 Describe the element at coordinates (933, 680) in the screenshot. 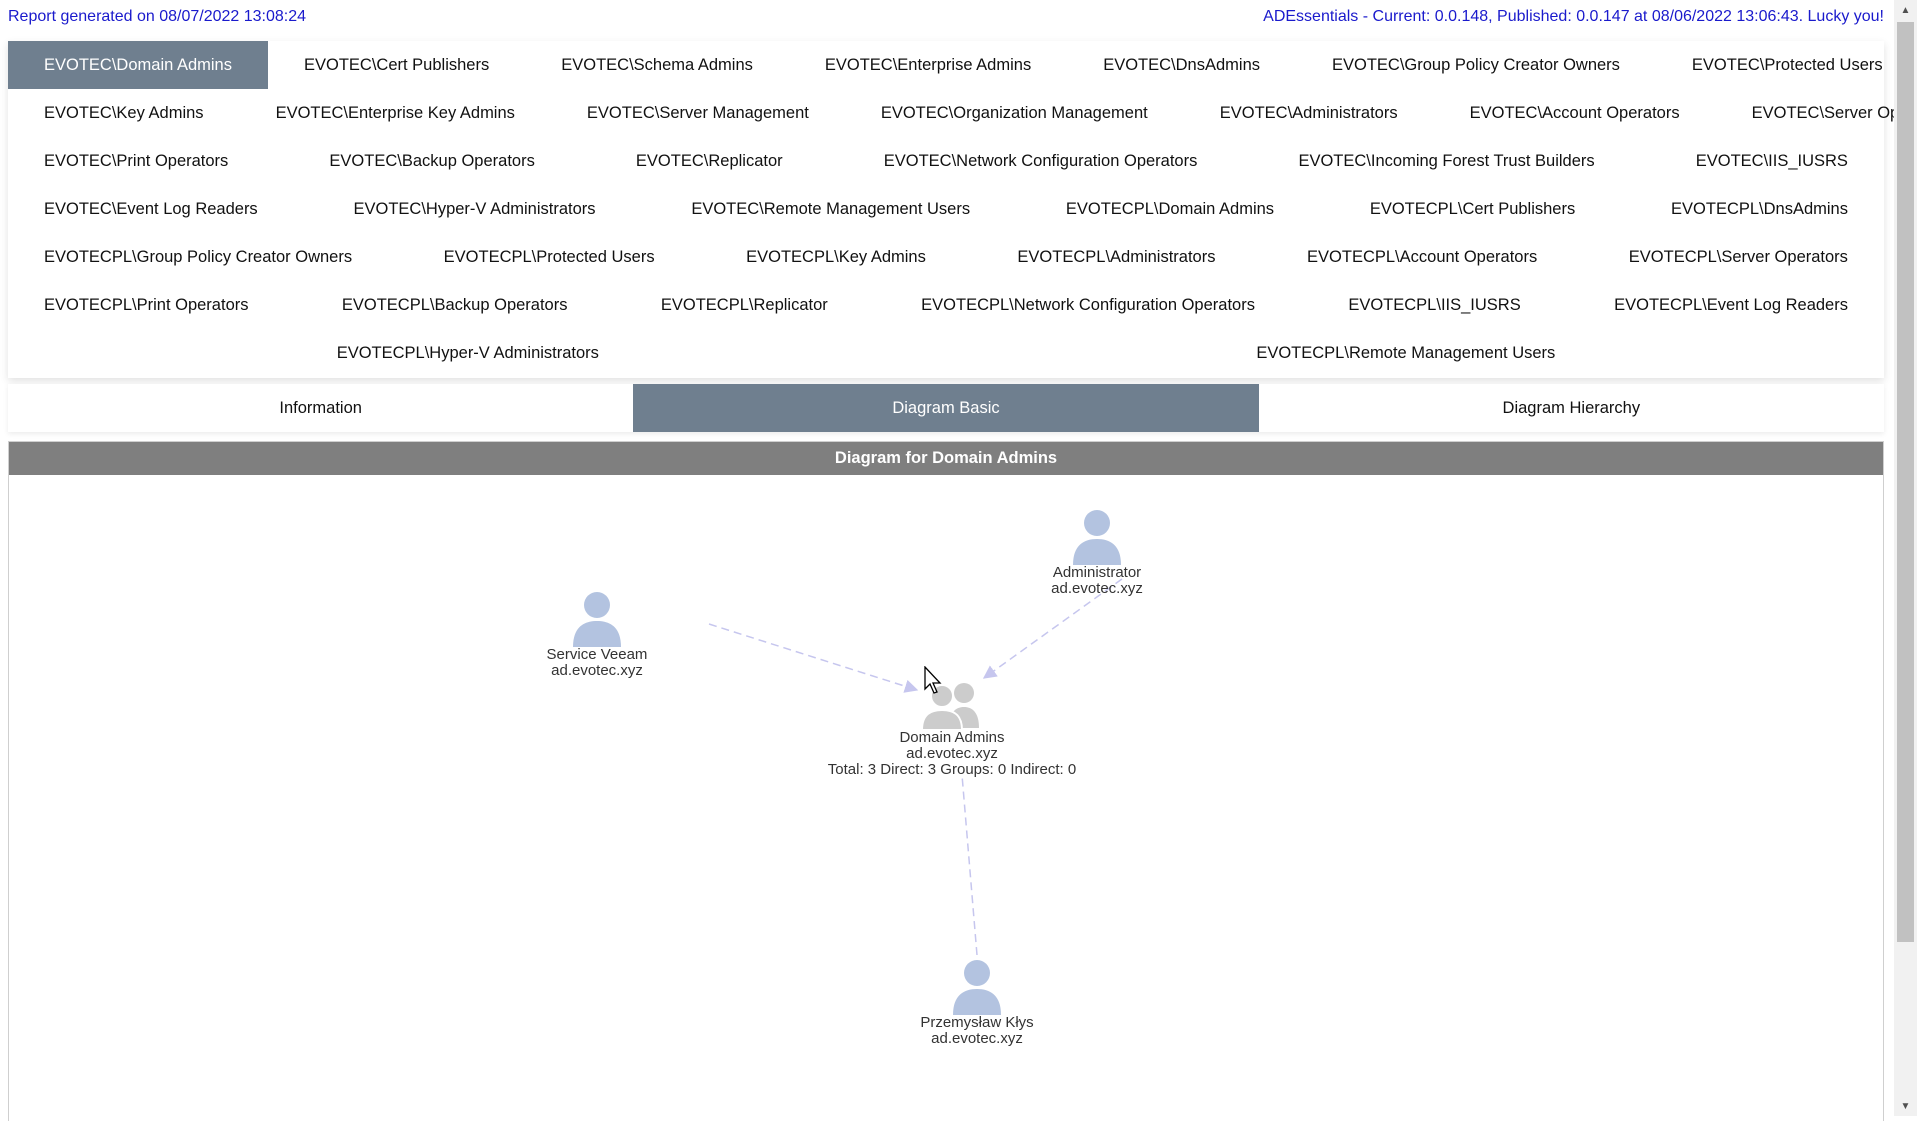

I see `mouse-pointer-icon` at that location.